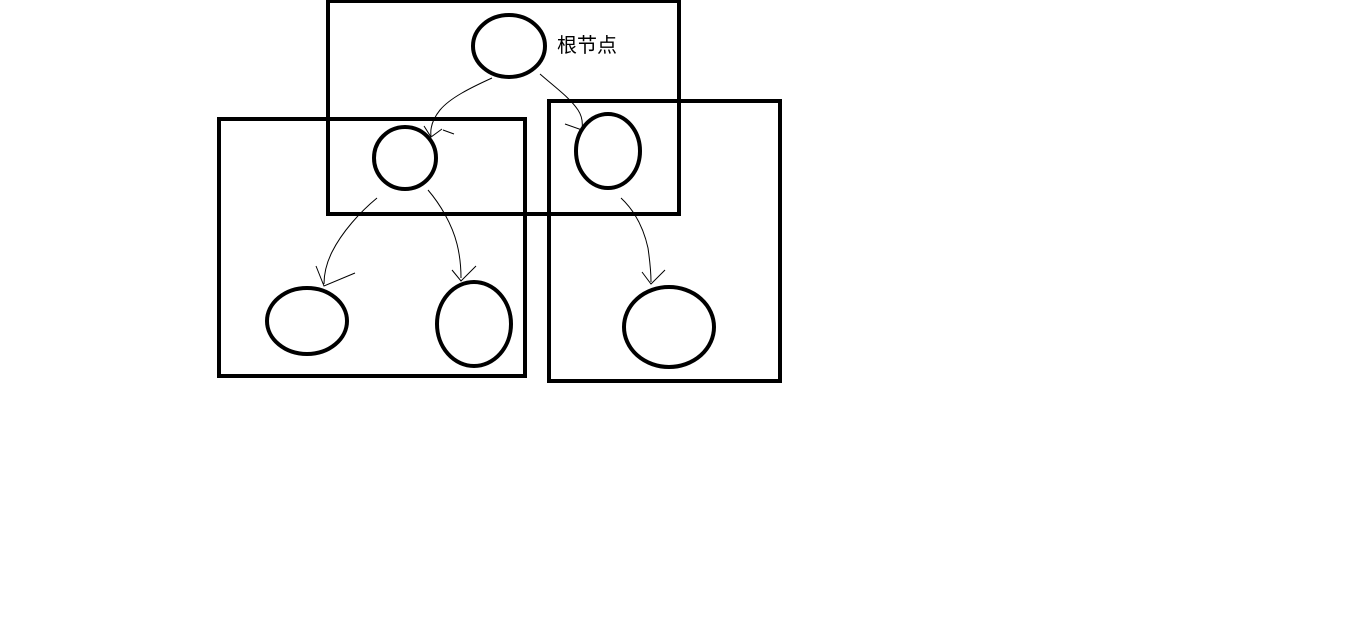 Image resolution: width=1360 pixels, height=631 pixels. I want to click on left-child-node, so click(405, 158).